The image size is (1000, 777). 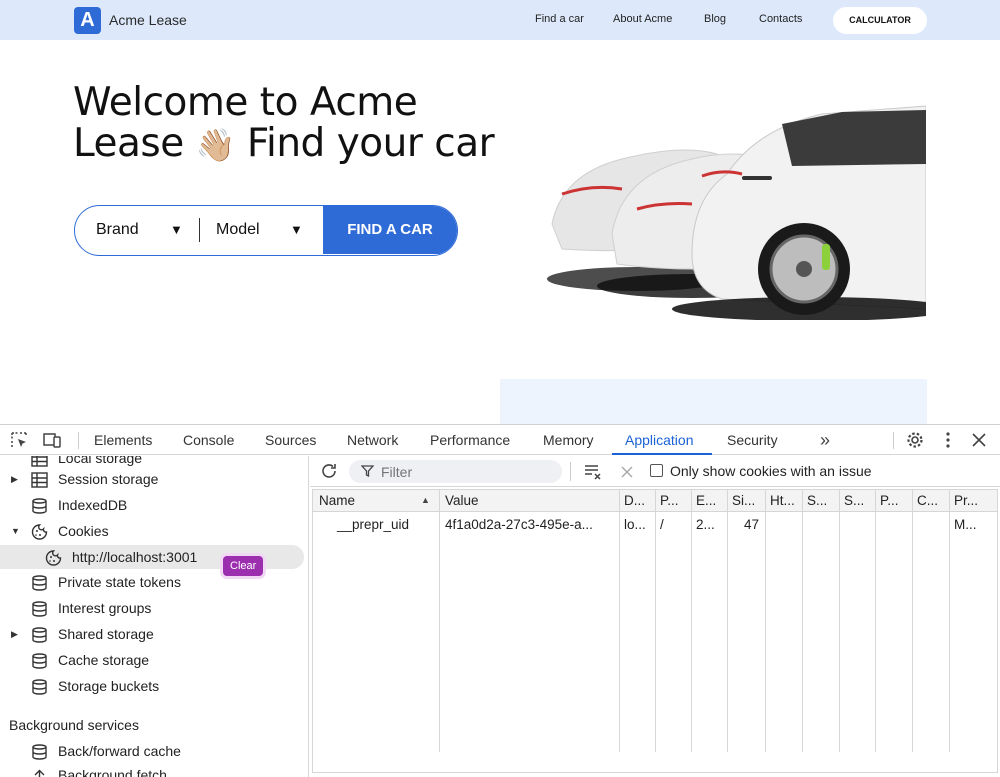 I want to click on clear-badge: Clear, so click(x=243, y=566).